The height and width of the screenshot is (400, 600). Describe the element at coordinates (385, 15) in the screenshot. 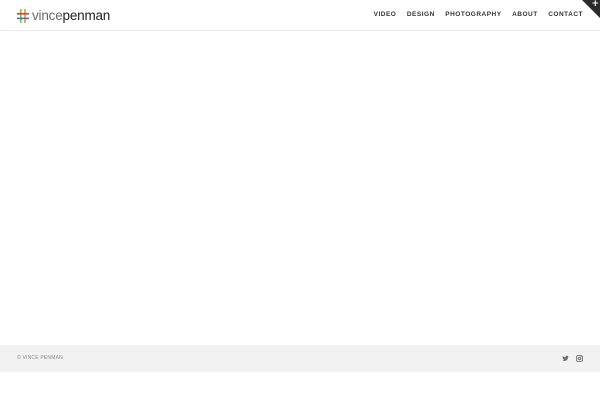

I see `nav-item-video: VIDEO` at that location.